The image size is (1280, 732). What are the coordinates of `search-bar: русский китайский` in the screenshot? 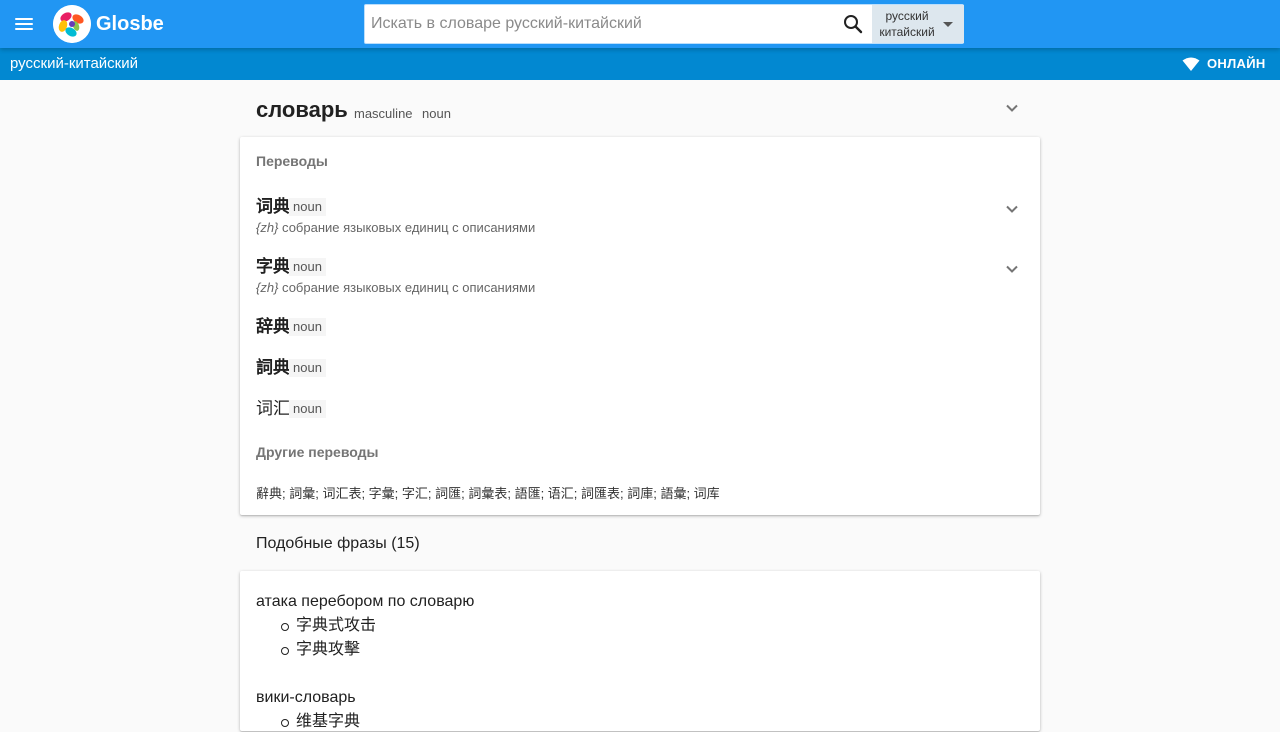 It's located at (664, 24).